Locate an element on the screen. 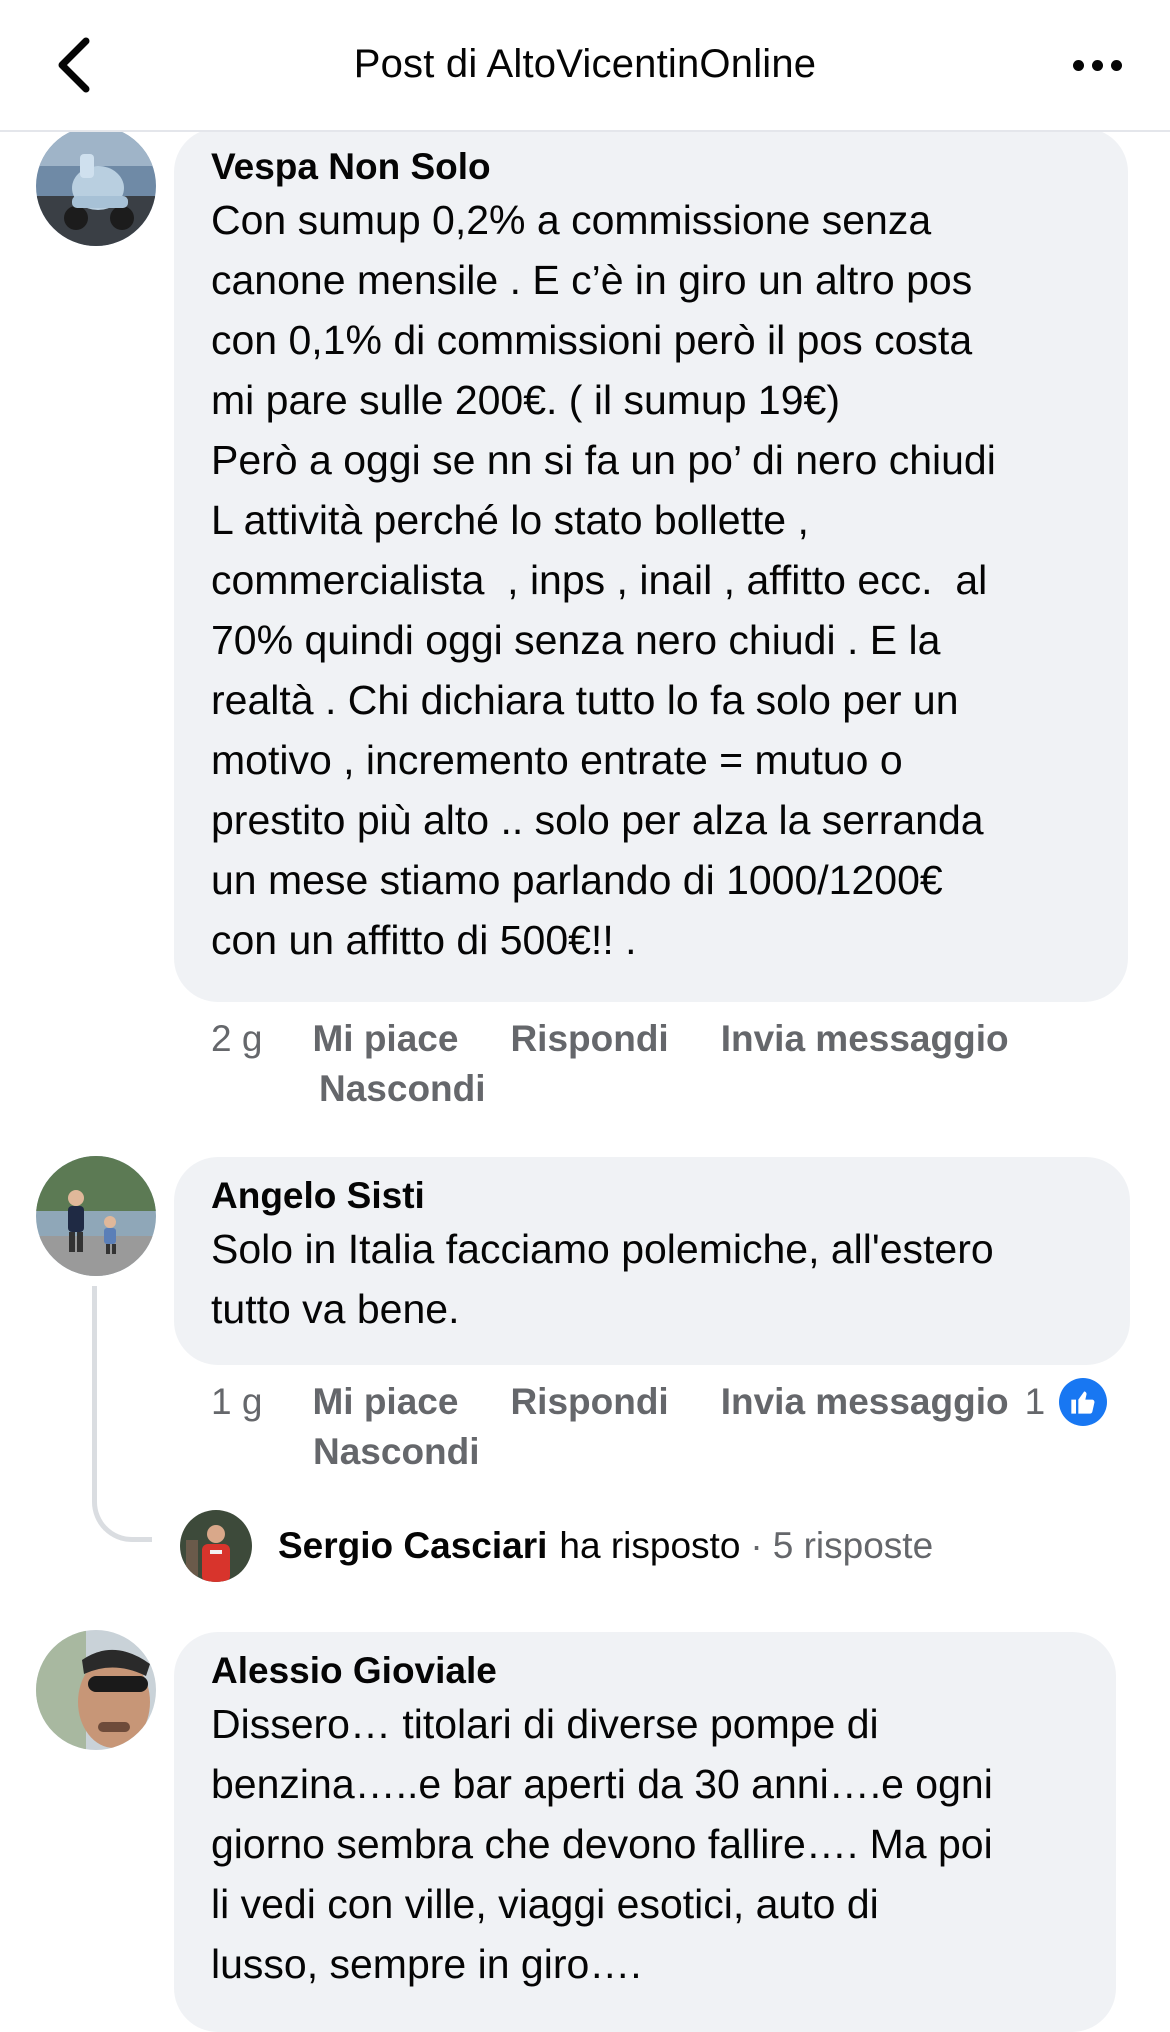 The height and width of the screenshot is (2032, 1170). comment-author: Vespa Non Solo is located at coordinates (651, 167).